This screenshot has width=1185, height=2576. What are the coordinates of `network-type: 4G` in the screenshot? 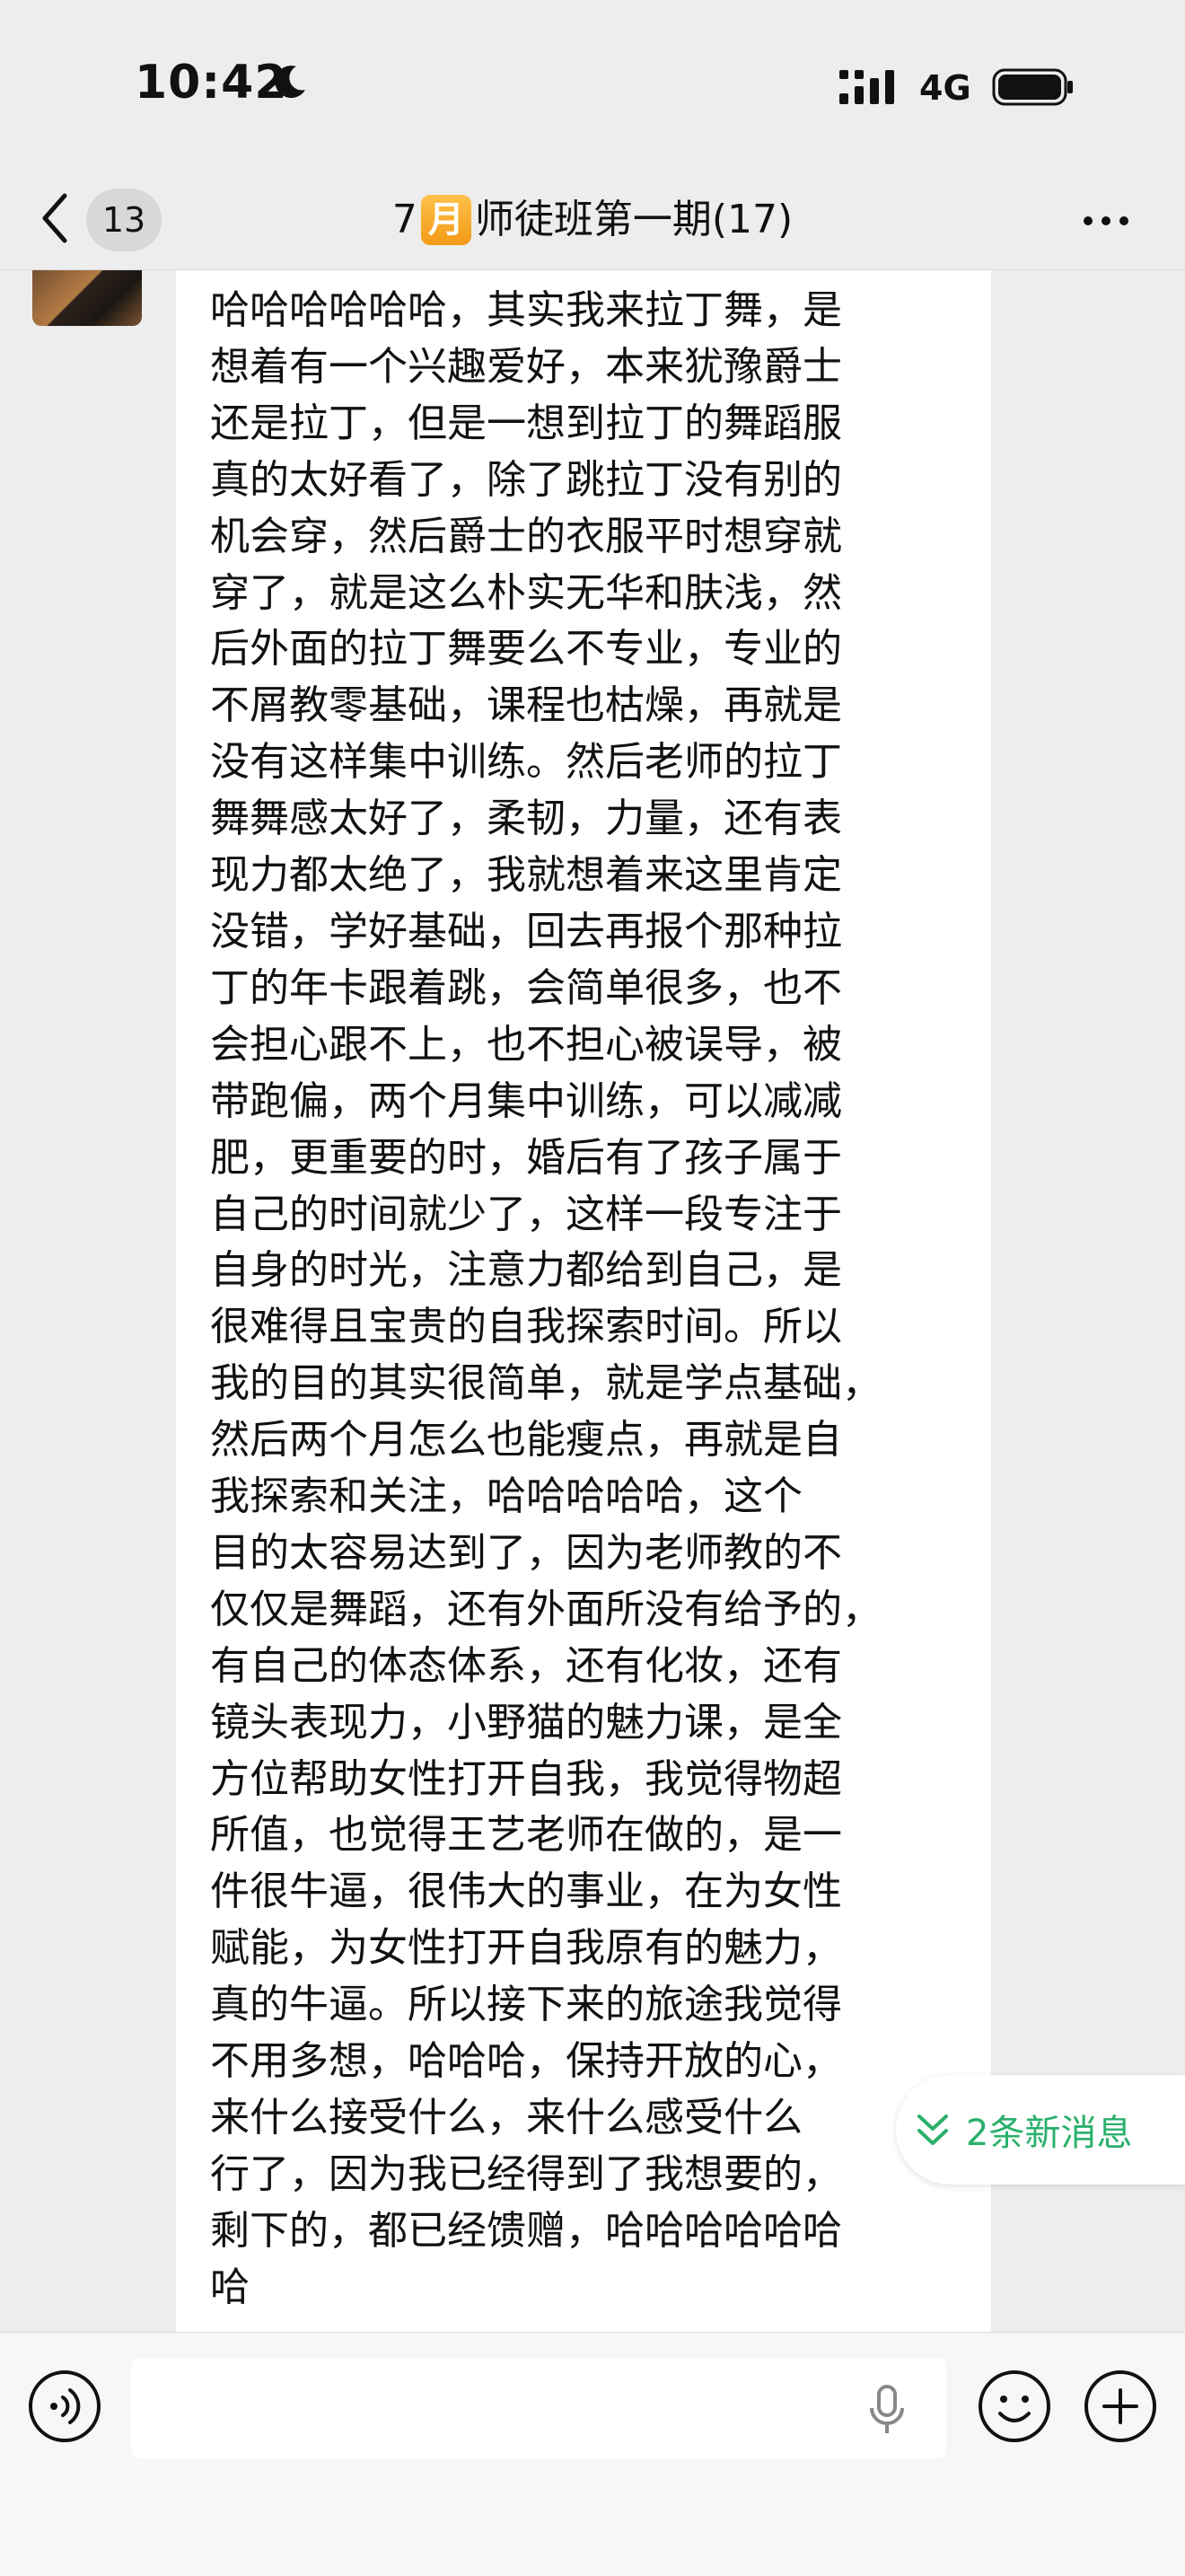 It's located at (945, 88).